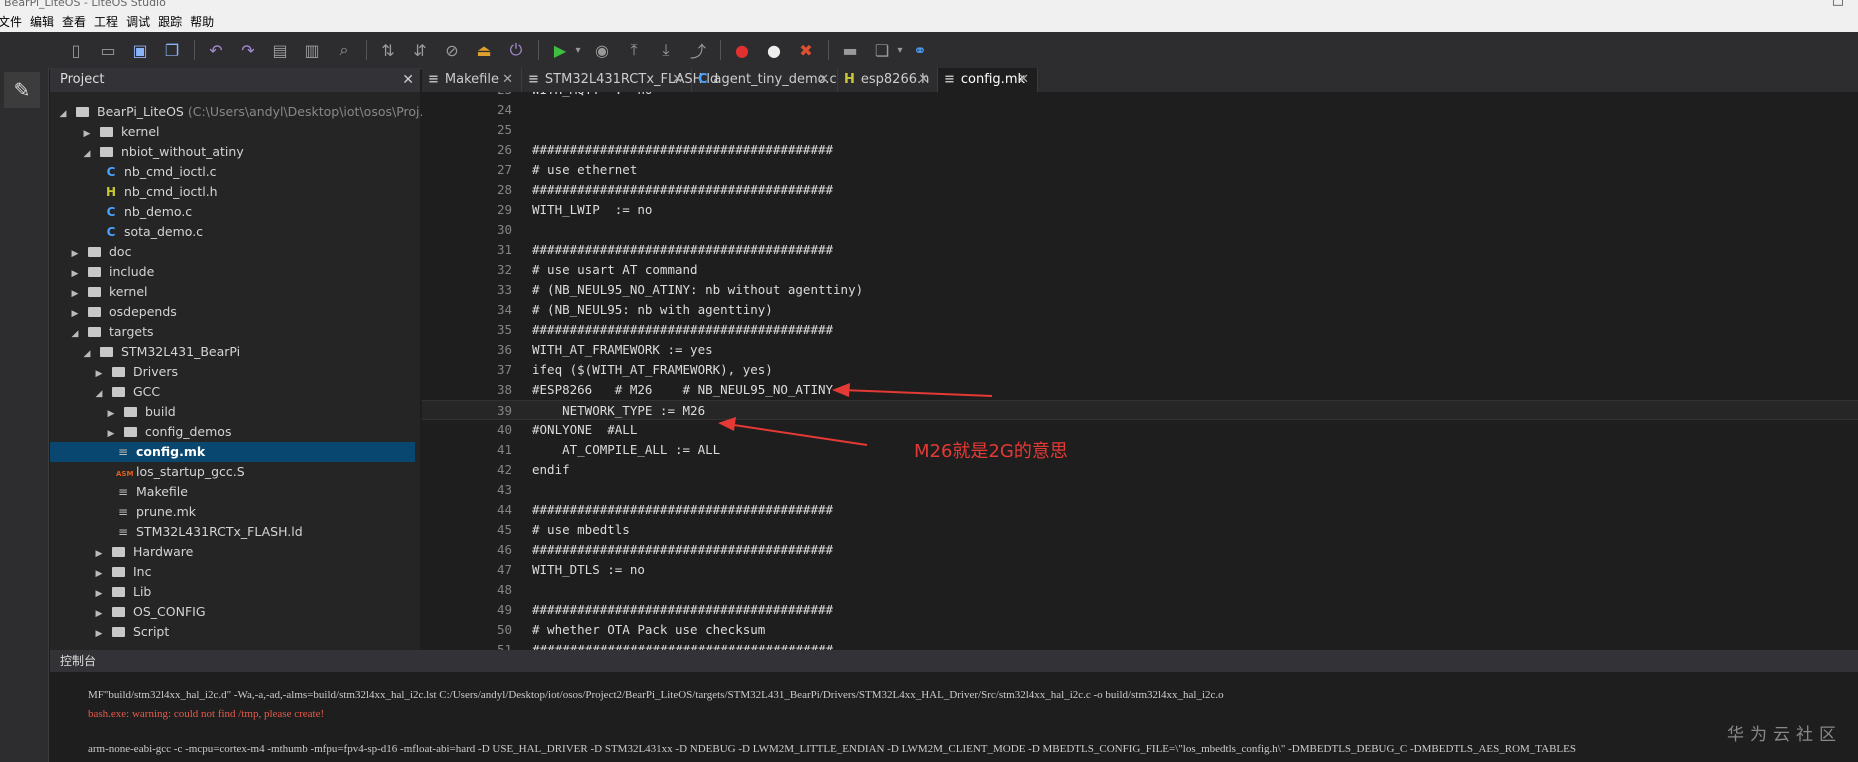 The height and width of the screenshot is (762, 1858). What do you see at coordinates (232, 392) in the screenshot?
I see `tree-folder: ◢ GCC` at bounding box center [232, 392].